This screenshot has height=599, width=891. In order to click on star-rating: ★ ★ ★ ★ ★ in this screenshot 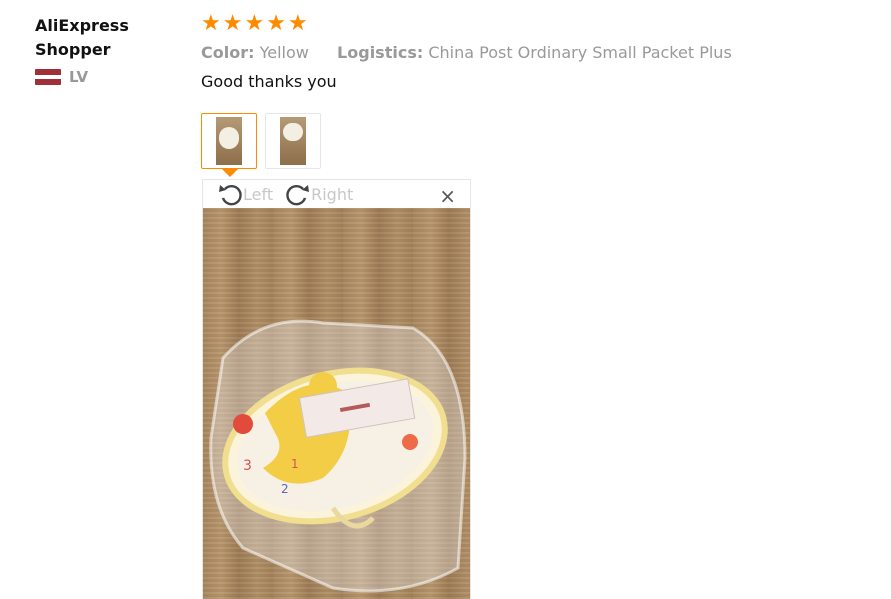, I will do `click(531, 24)`.